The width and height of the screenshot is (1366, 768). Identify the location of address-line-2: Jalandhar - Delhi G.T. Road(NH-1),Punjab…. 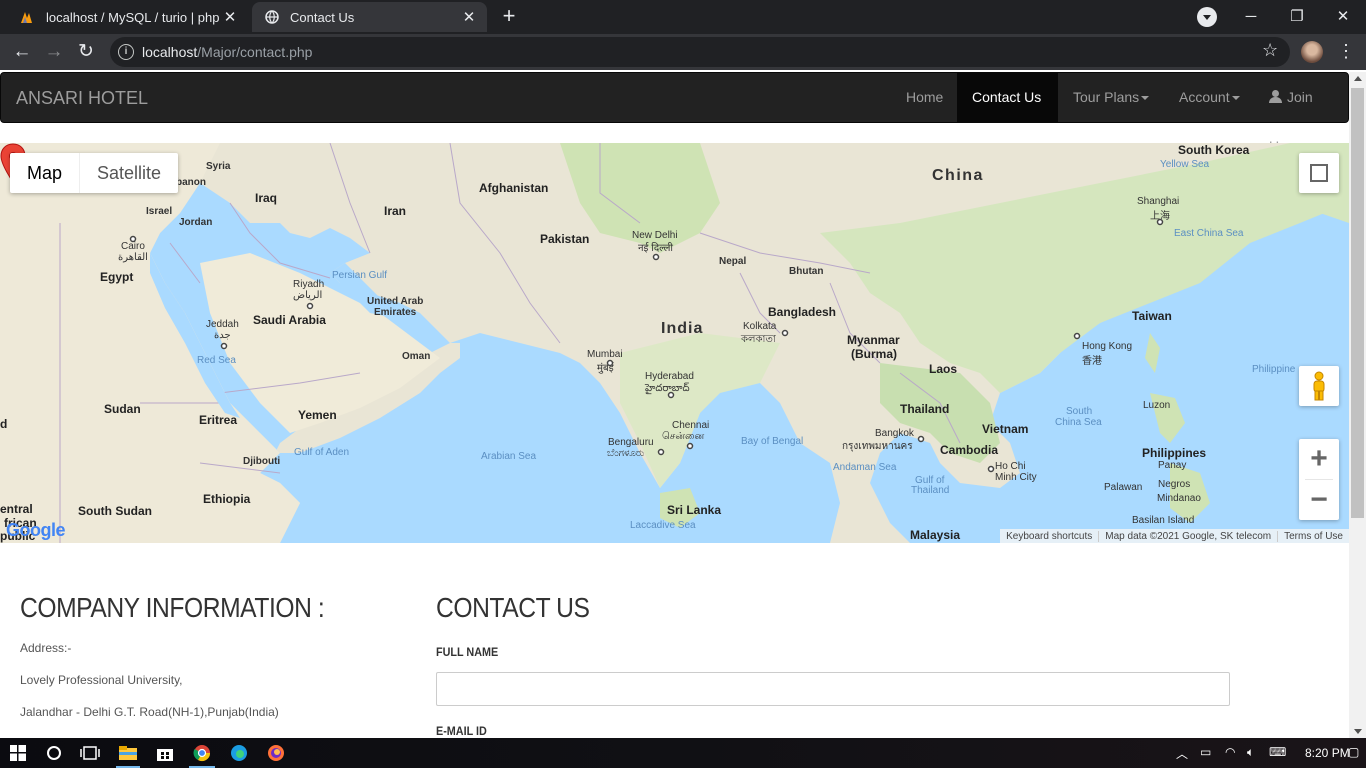
(149, 712).